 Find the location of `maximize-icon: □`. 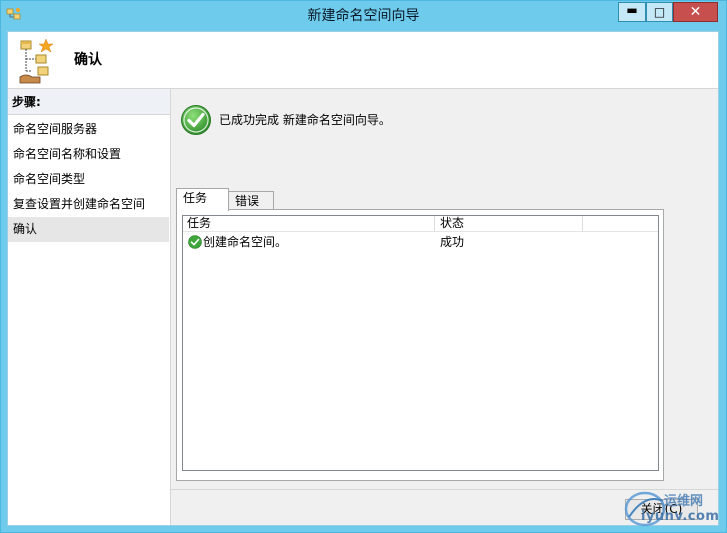

maximize-icon: □ is located at coordinates (659, 12).